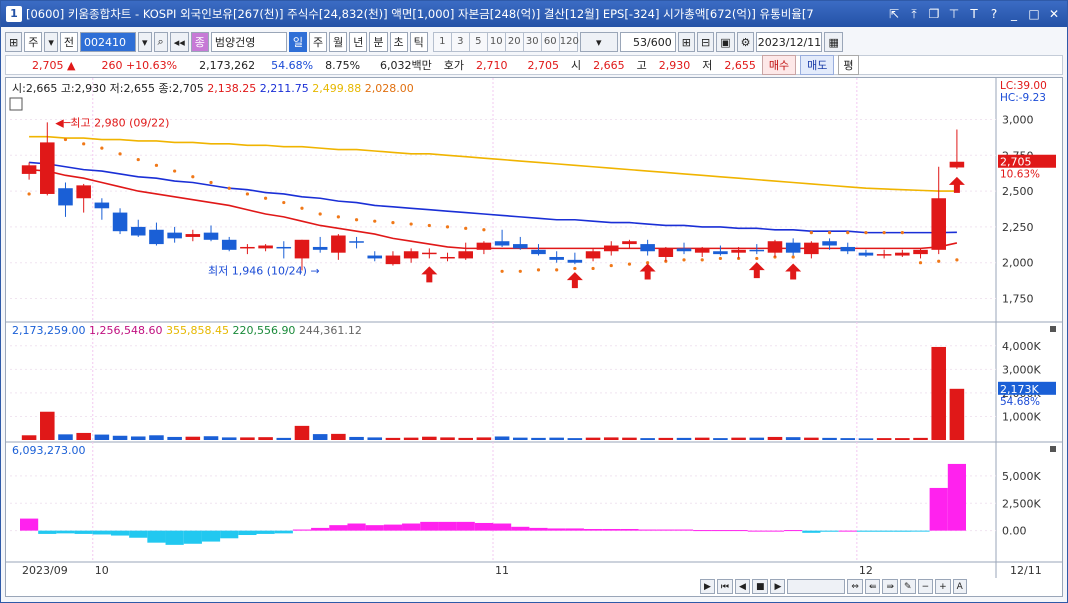  Describe the element at coordinates (1021, 476) in the screenshot. I see `osc-tick-label: 5,000K` at that location.